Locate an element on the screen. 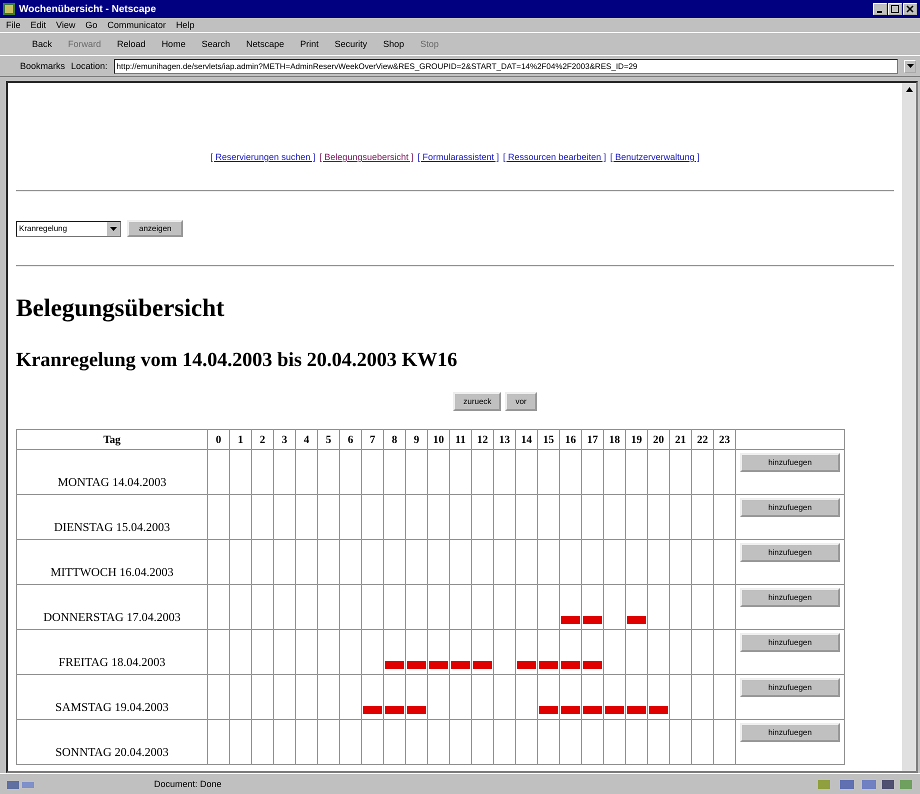  week-nav-button: vor is located at coordinates (521, 401).